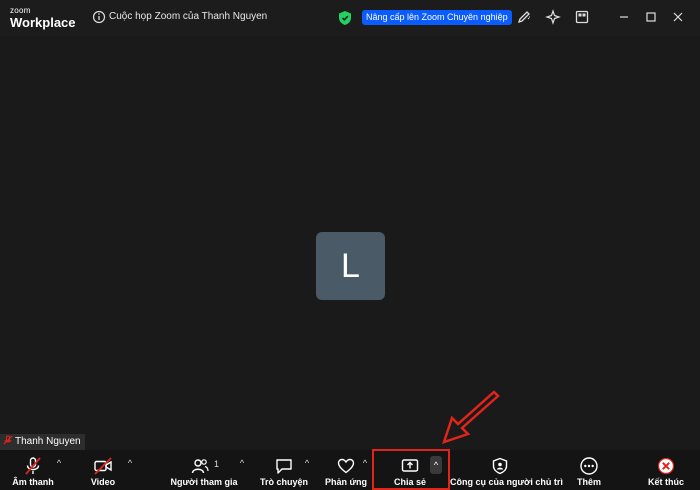 This screenshot has height=490, width=700. I want to click on reactions-label: Phản ứng, so click(346, 482).